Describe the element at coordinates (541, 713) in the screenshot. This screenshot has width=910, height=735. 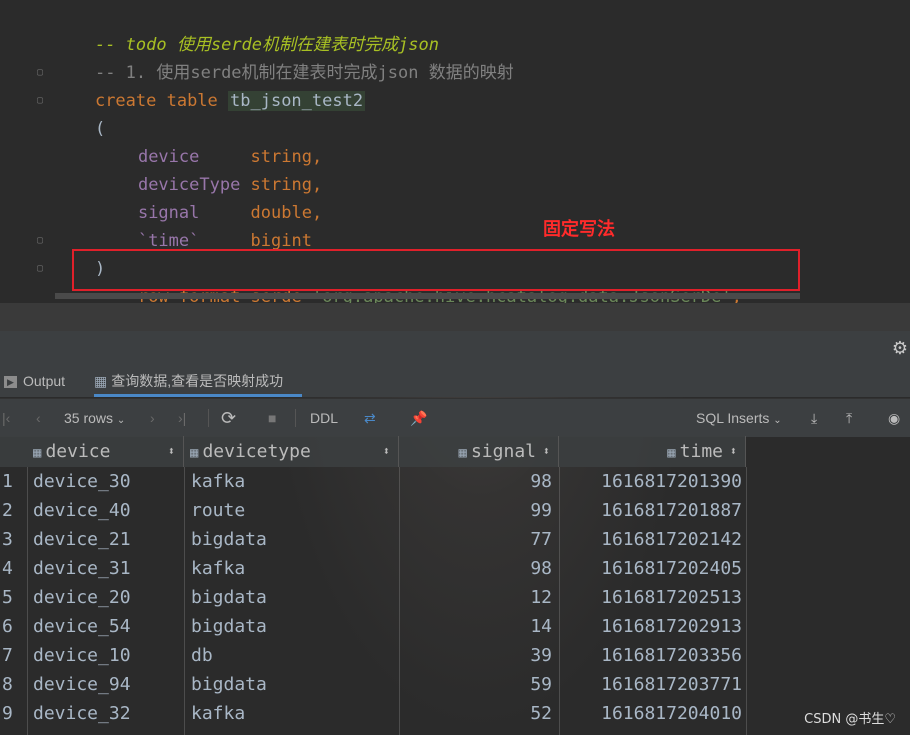
I see `cell-signal: 52` at that location.